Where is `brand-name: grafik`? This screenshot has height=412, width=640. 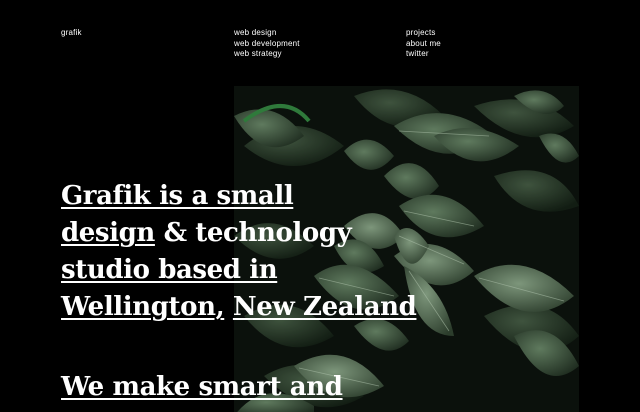 brand-name: grafik is located at coordinates (71, 33).